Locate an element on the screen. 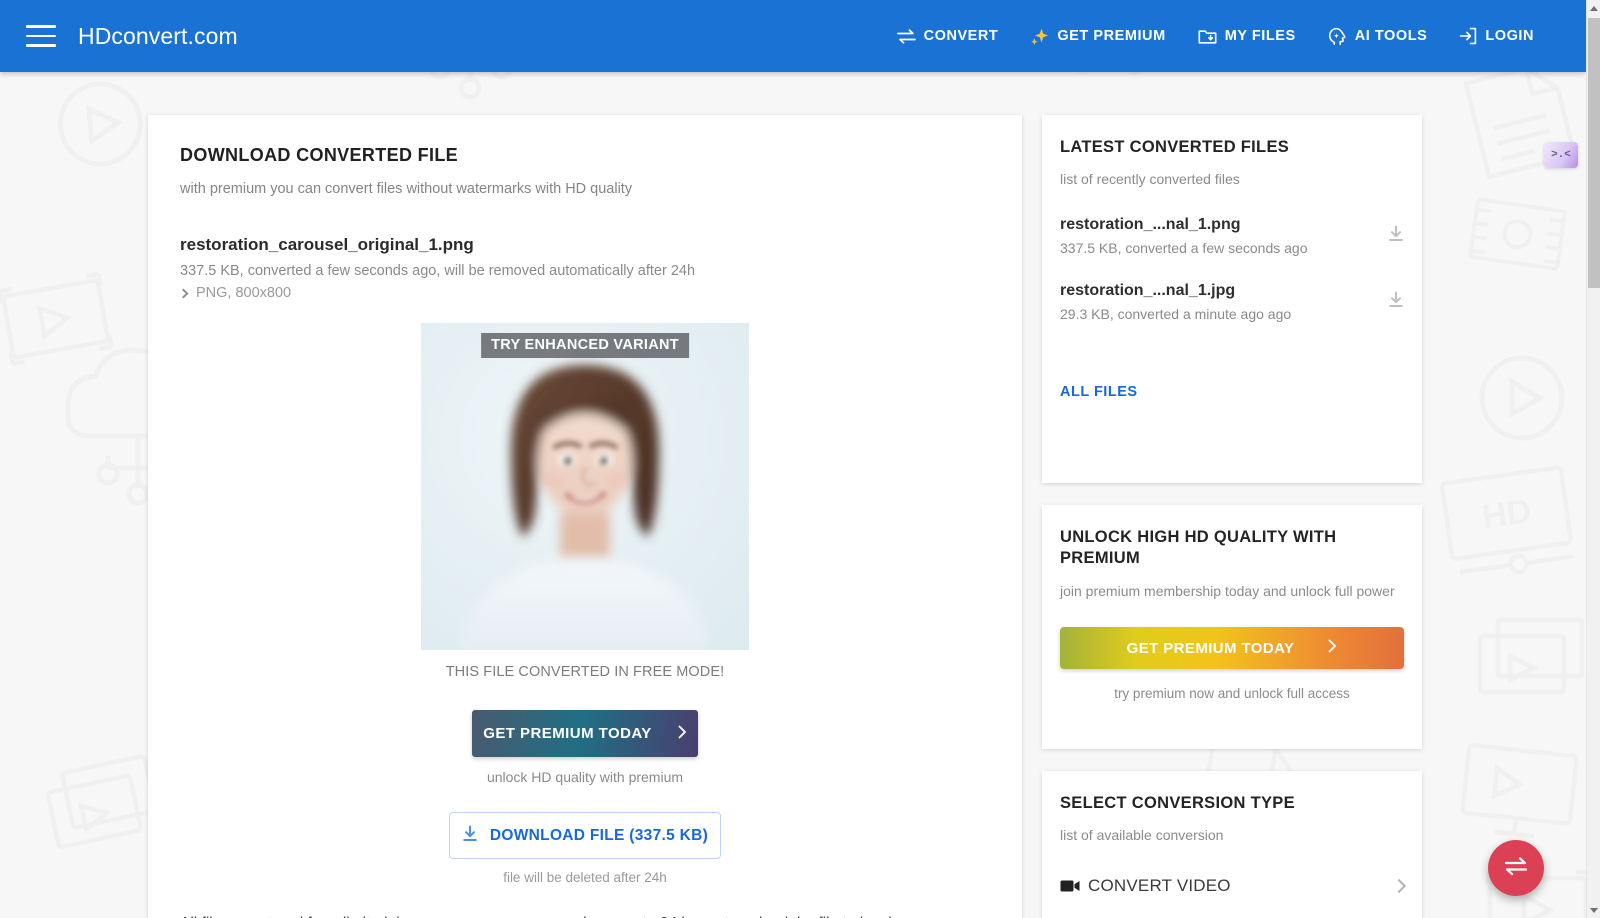  file-item-name: restoration_...nal_1.jpg is located at coordinates (1148, 290).